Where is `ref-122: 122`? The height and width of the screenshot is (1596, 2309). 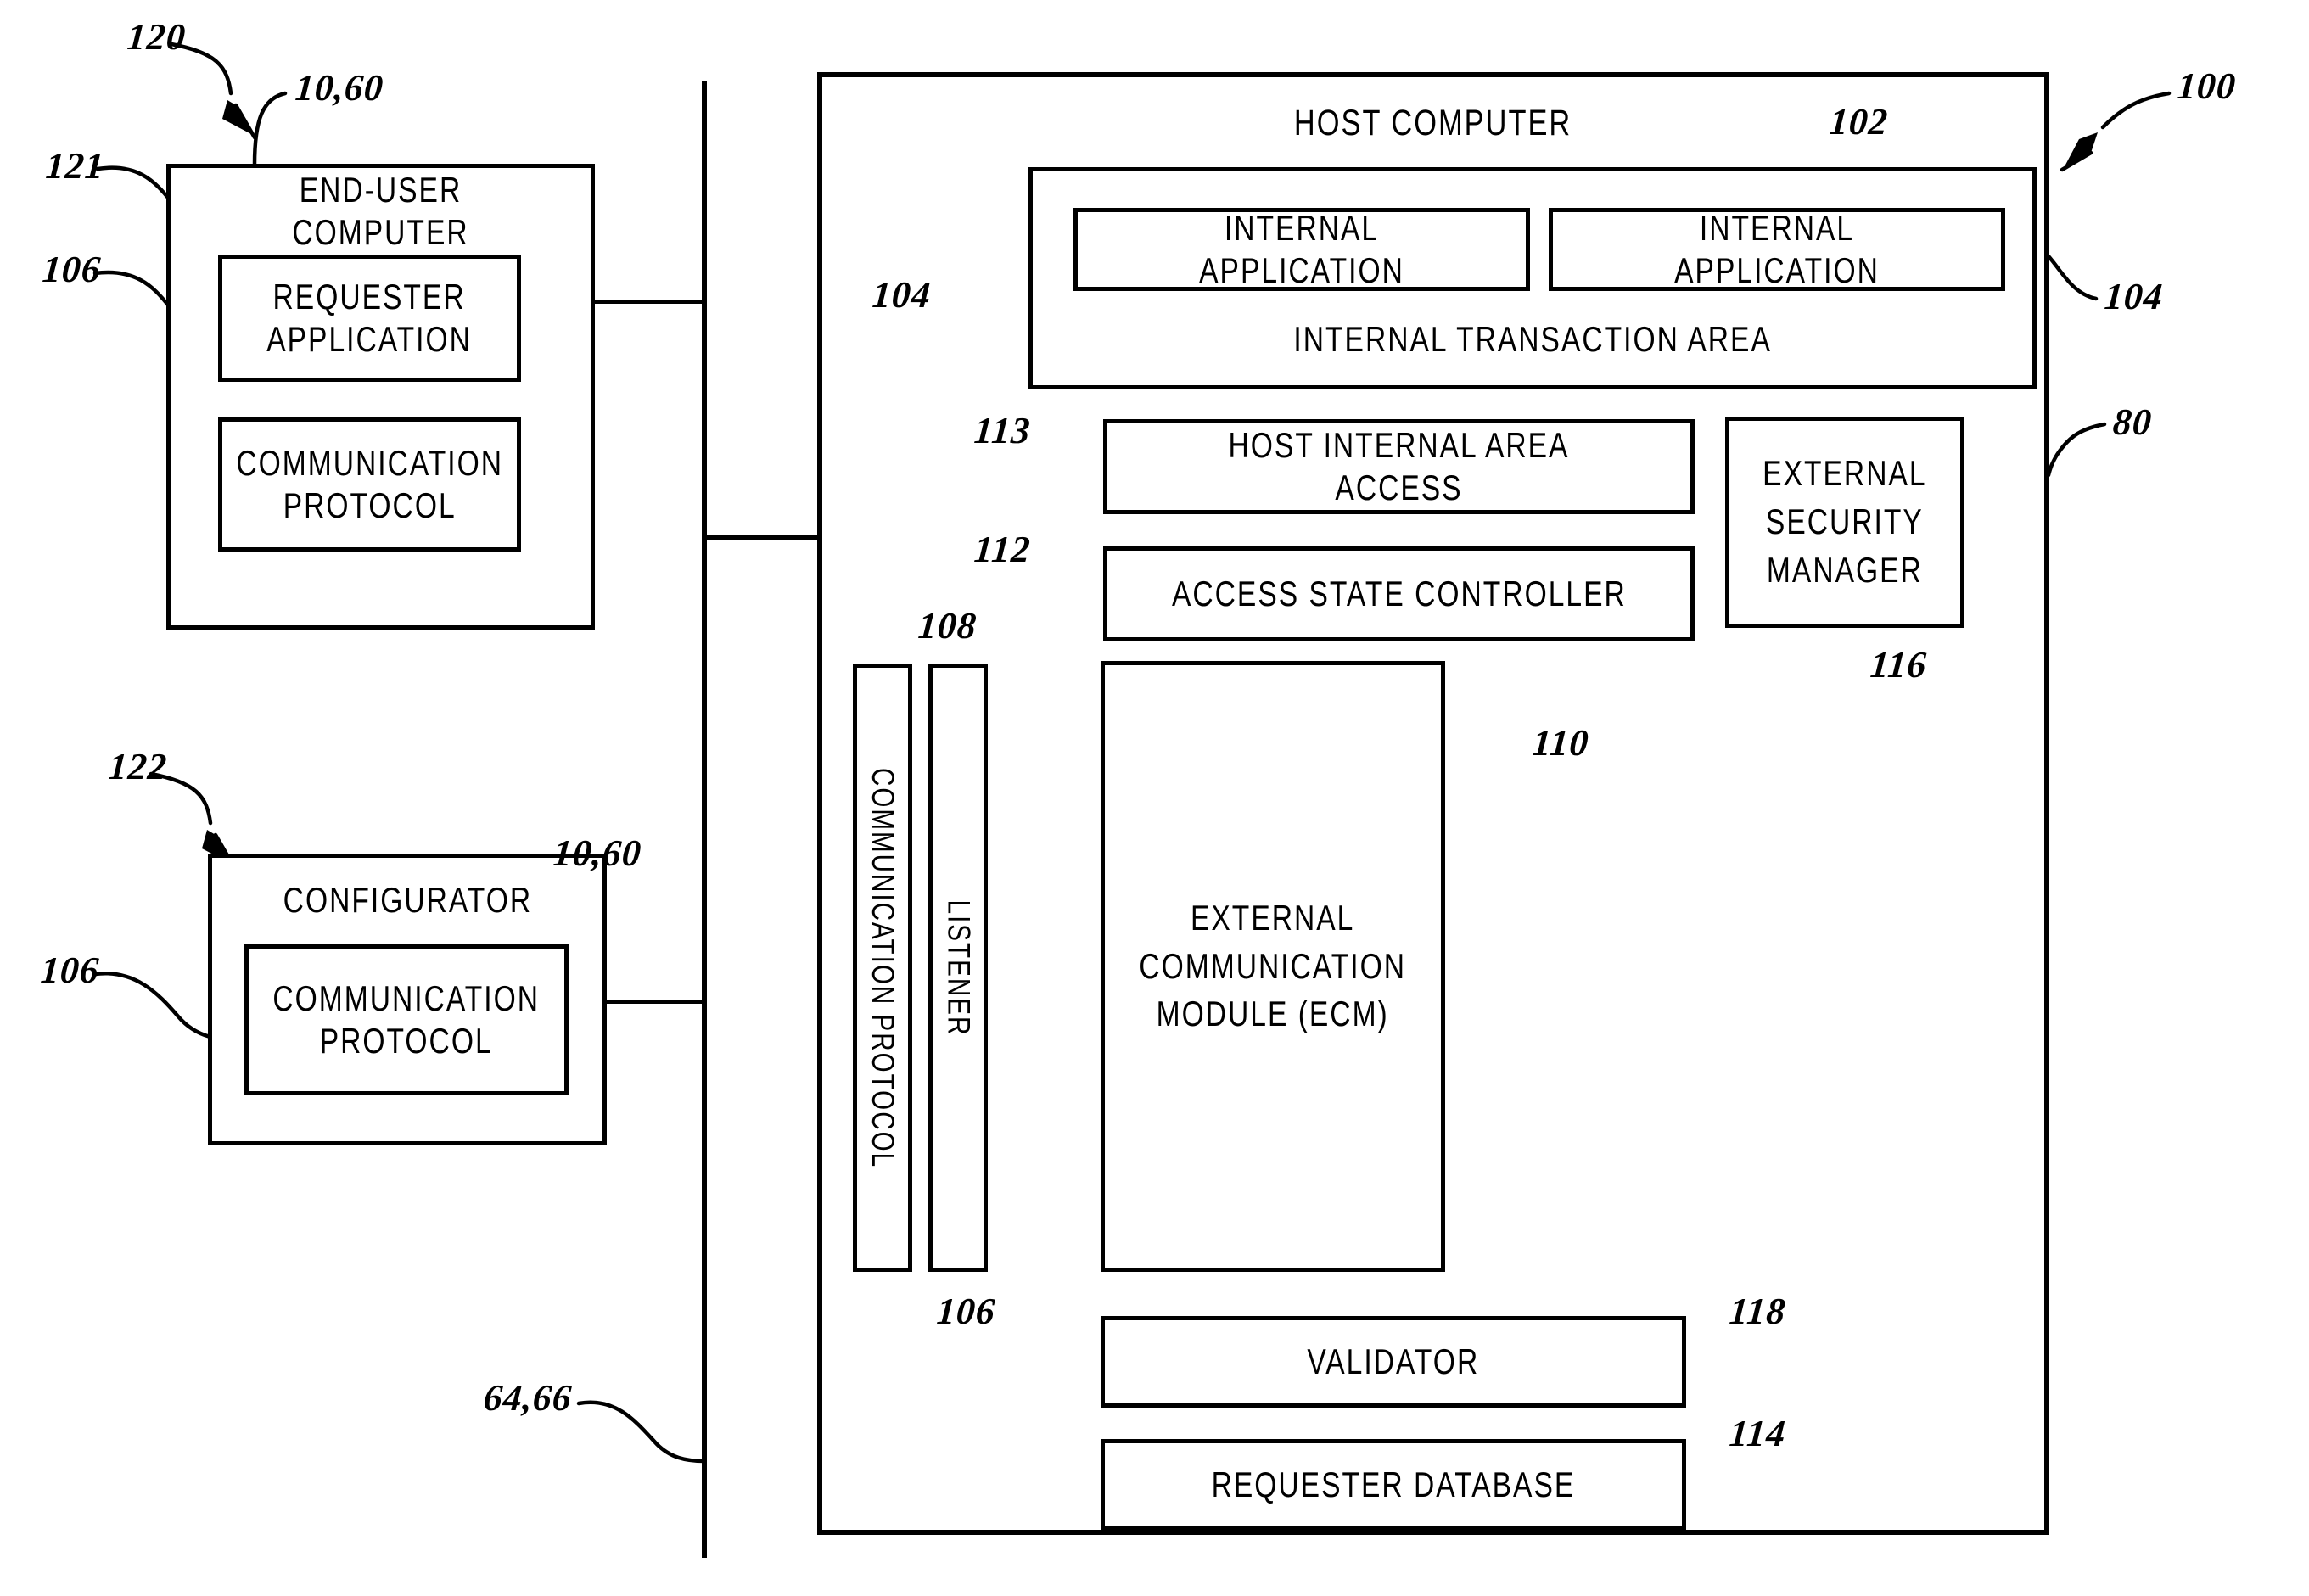
ref-122: 122 is located at coordinates (138, 766).